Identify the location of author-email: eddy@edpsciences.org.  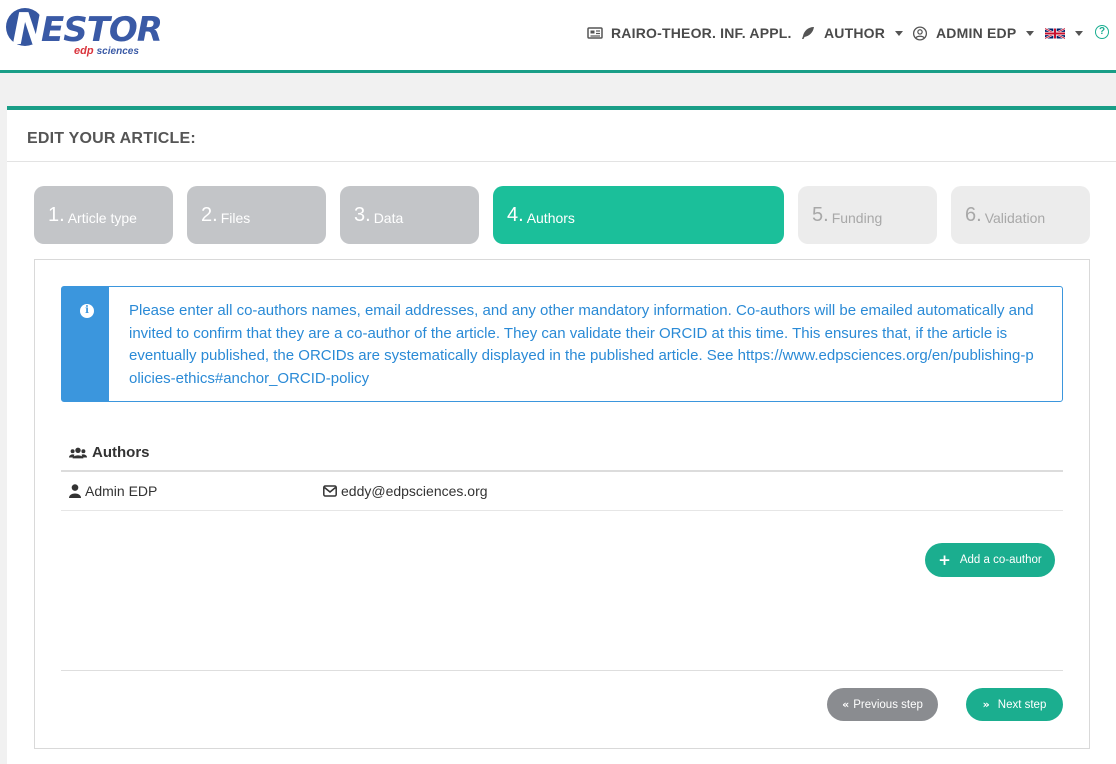
(414, 491).